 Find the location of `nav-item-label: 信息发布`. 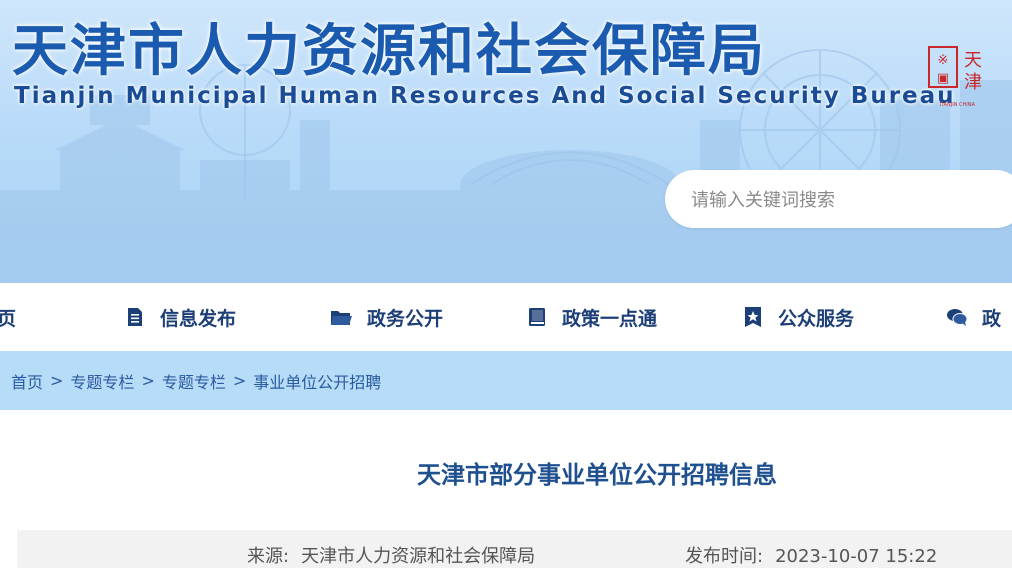

nav-item-label: 信息发布 is located at coordinates (198, 318).